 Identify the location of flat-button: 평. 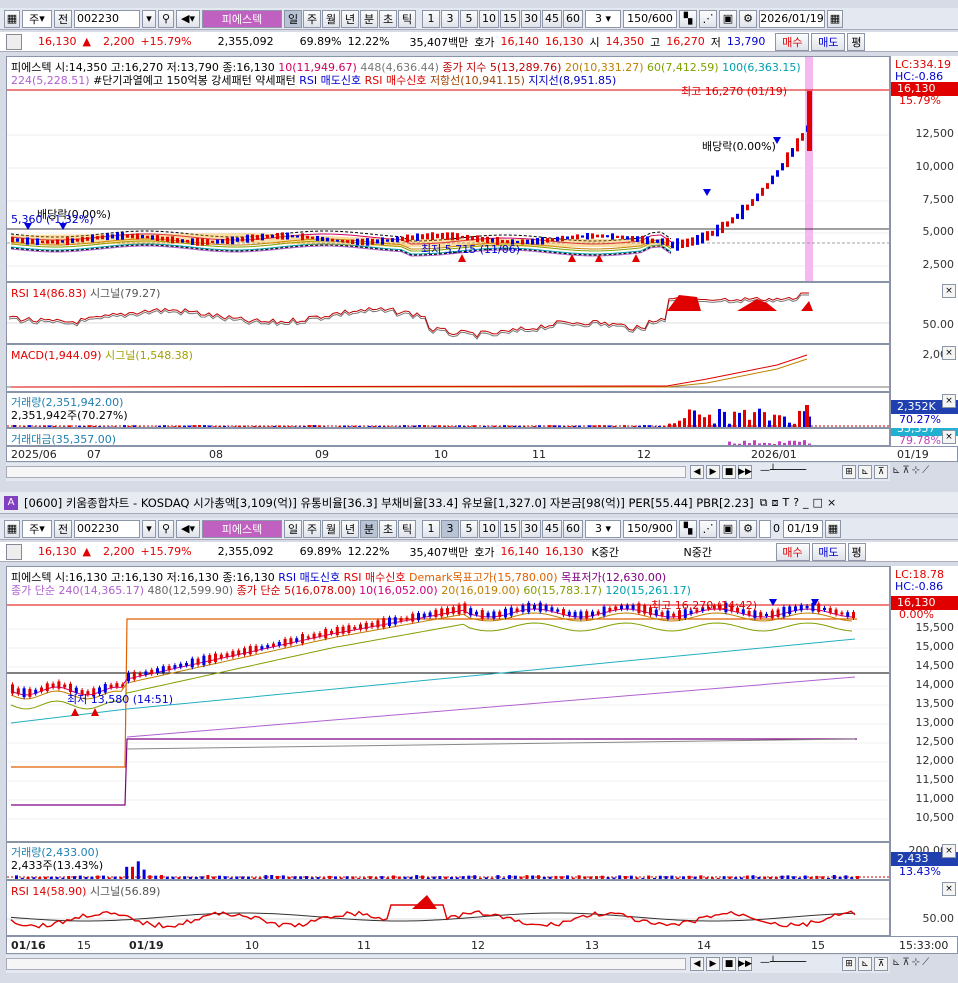
(856, 41).